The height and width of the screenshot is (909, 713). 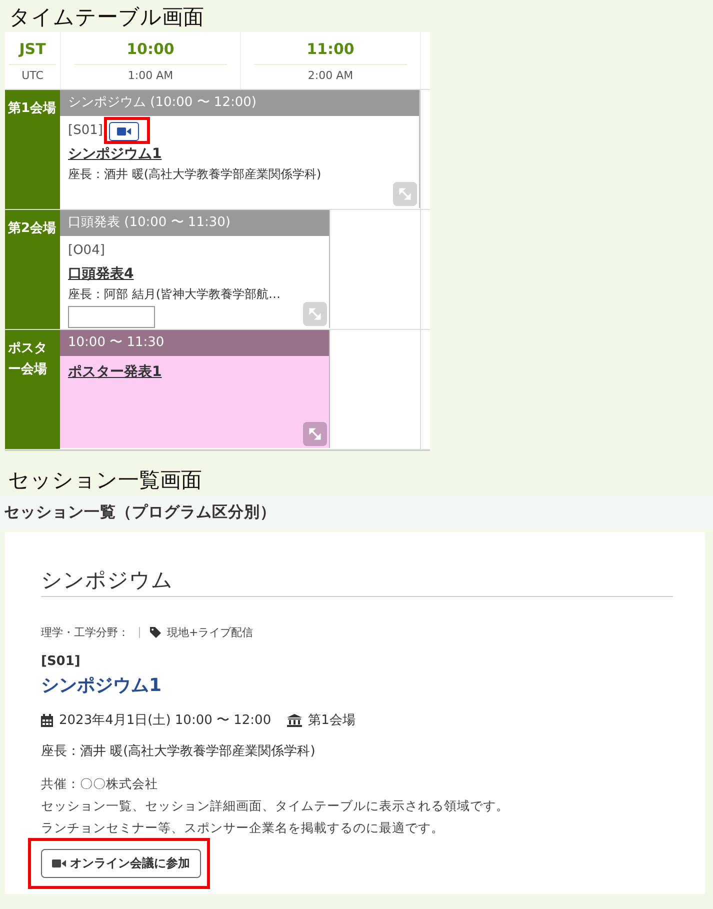 I want to click on session-header: シンポジウム (10:00 〜 12:00), so click(x=239, y=103).